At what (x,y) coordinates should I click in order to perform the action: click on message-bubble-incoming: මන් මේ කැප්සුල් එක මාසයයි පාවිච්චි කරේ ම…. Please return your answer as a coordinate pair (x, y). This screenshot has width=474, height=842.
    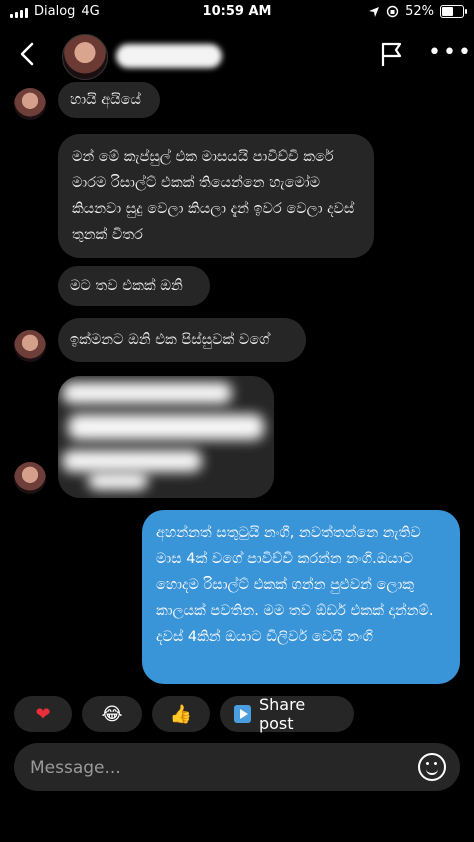
    Looking at the image, I should click on (216, 196).